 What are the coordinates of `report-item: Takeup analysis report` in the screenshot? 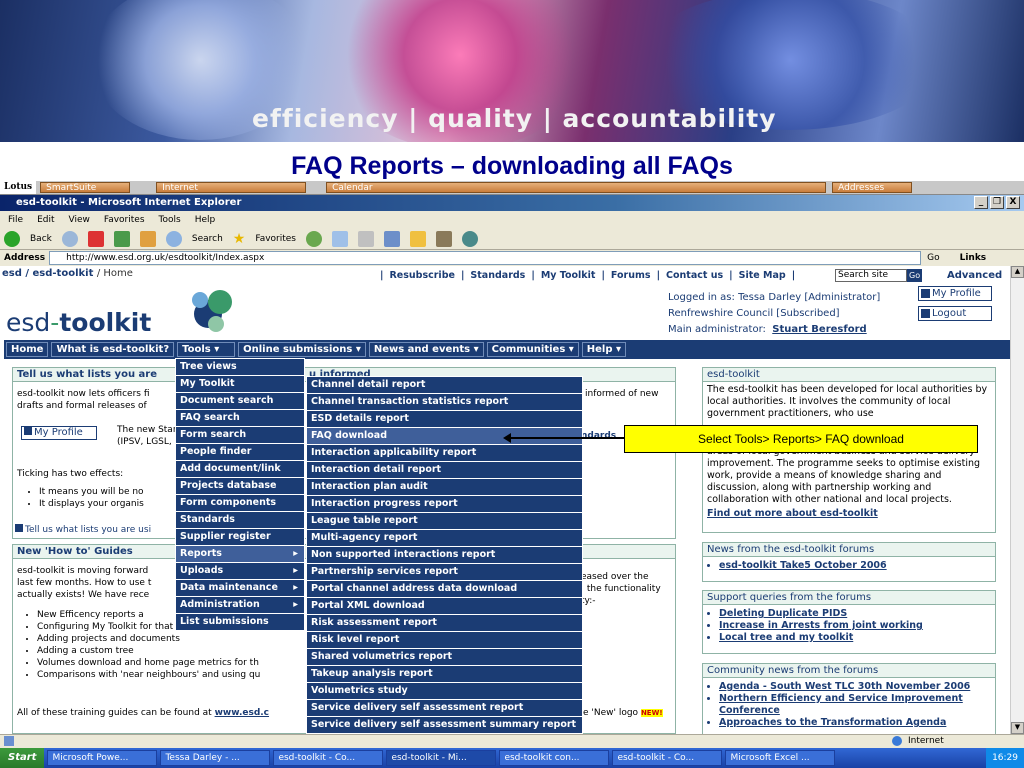 It's located at (444, 674).